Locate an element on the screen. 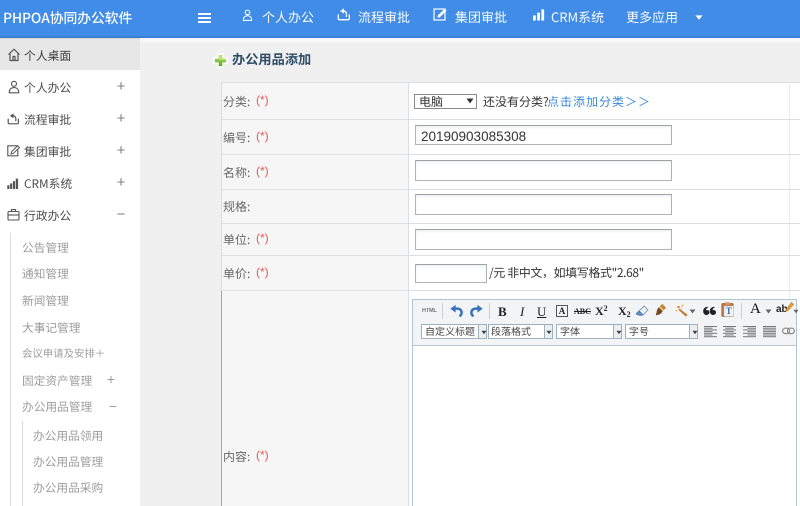 The image size is (800, 506). svg-text: T is located at coordinates (729, 311).